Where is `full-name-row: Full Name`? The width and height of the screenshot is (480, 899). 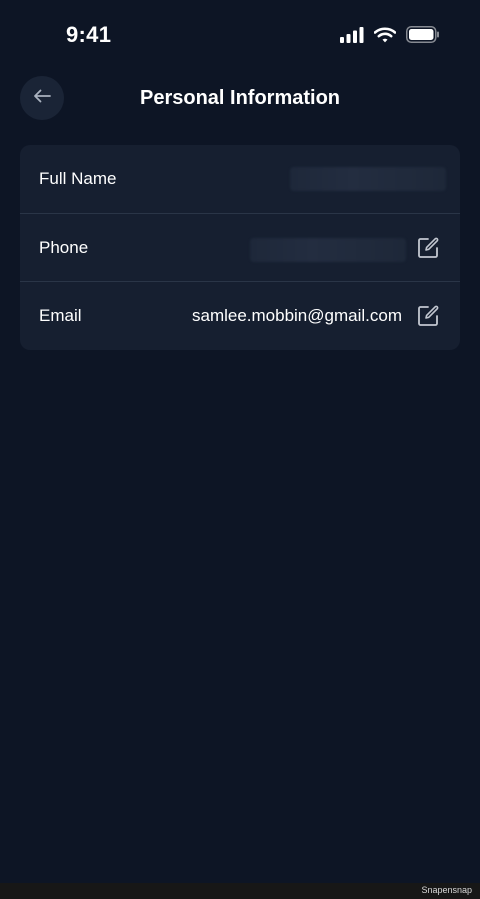 full-name-row: Full Name is located at coordinates (240, 179).